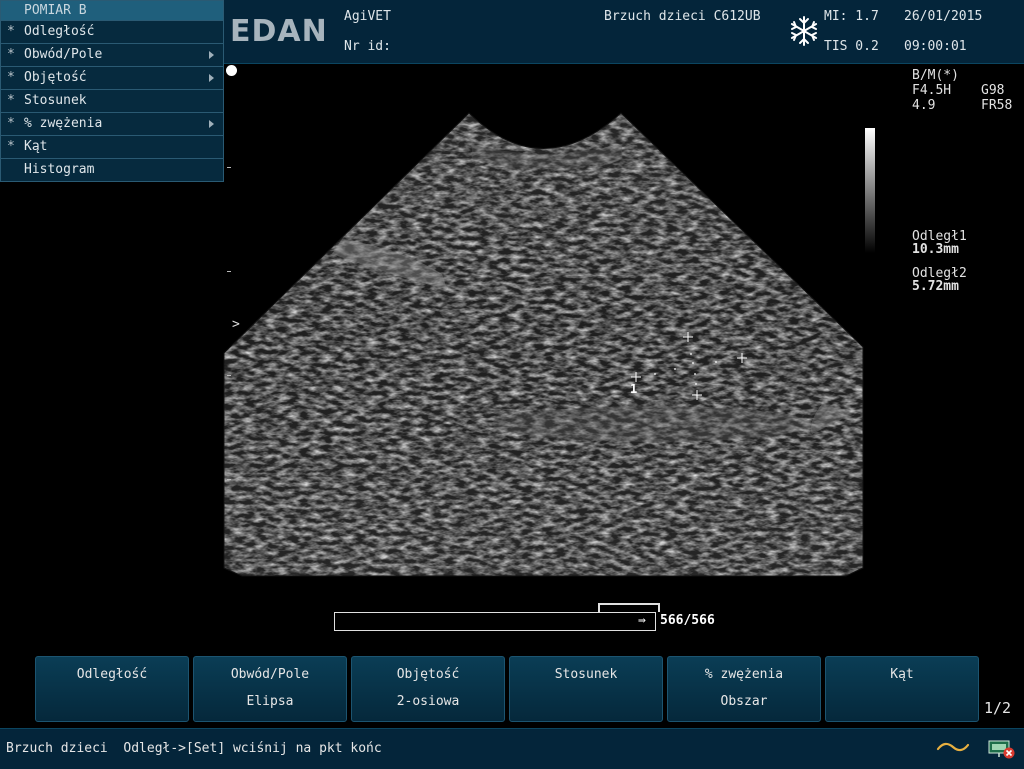 Image resolution: width=1024 pixels, height=769 pixels. Describe the element at coordinates (744, 674) in the screenshot. I see `softkey-label: % zwężenia` at that location.